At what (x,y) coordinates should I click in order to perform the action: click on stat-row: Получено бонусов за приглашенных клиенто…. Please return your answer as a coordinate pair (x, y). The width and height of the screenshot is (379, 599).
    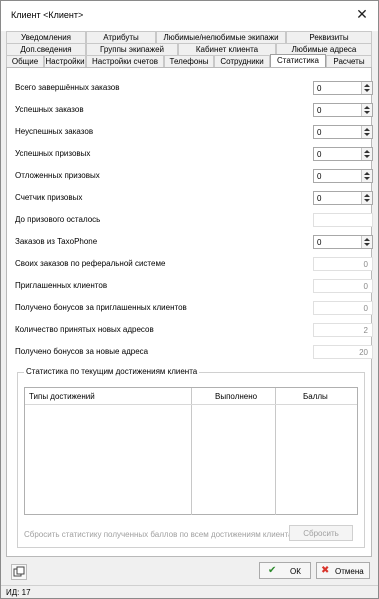
    Looking at the image, I should click on (194, 308).